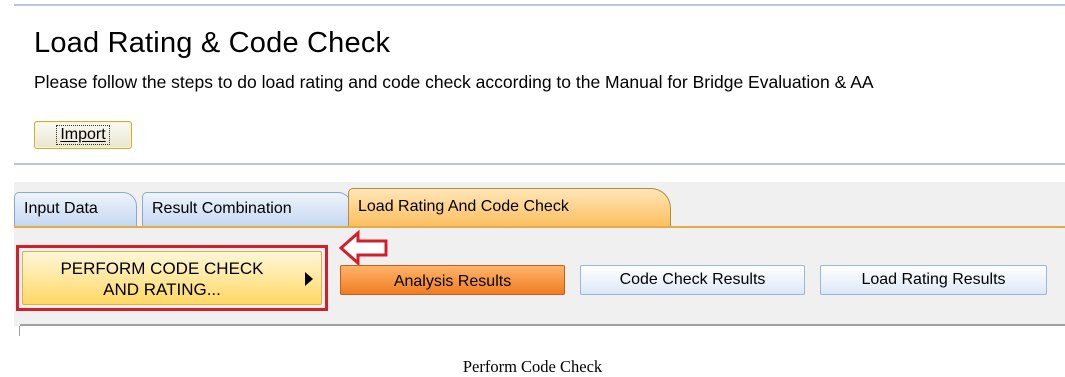  I want to click on tab-input-data: Input Data, so click(75, 209).